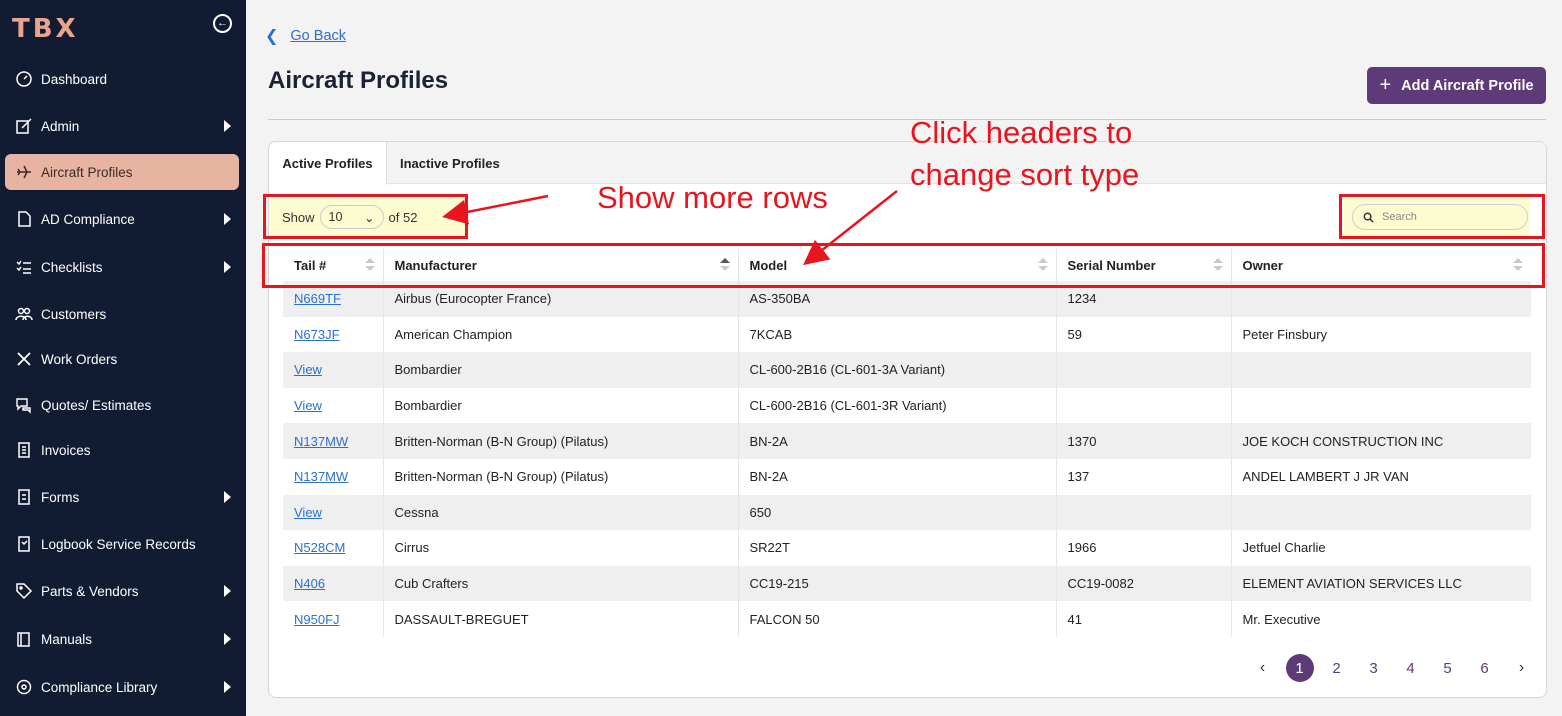 Image resolution: width=1562 pixels, height=716 pixels. Describe the element at coordinates (1285, 334) in the screenshot. I see `table-cell: Peter Finsbury` at that location.